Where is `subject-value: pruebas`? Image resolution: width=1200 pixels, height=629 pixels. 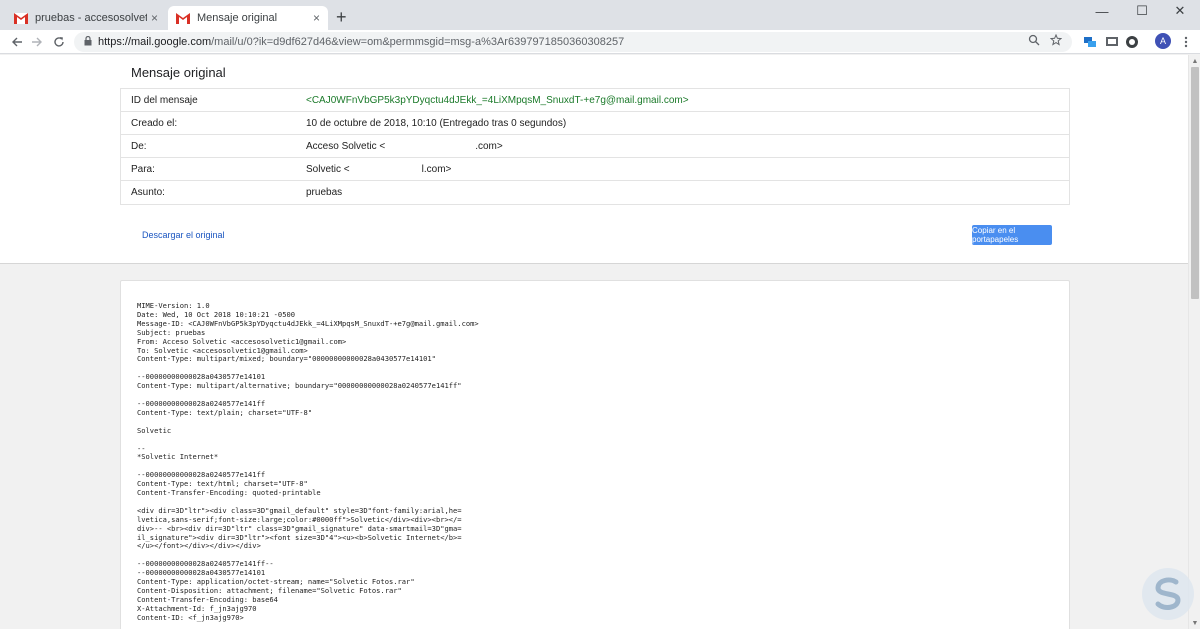 subject-value: pruebas is located at coordinates (324, 192).